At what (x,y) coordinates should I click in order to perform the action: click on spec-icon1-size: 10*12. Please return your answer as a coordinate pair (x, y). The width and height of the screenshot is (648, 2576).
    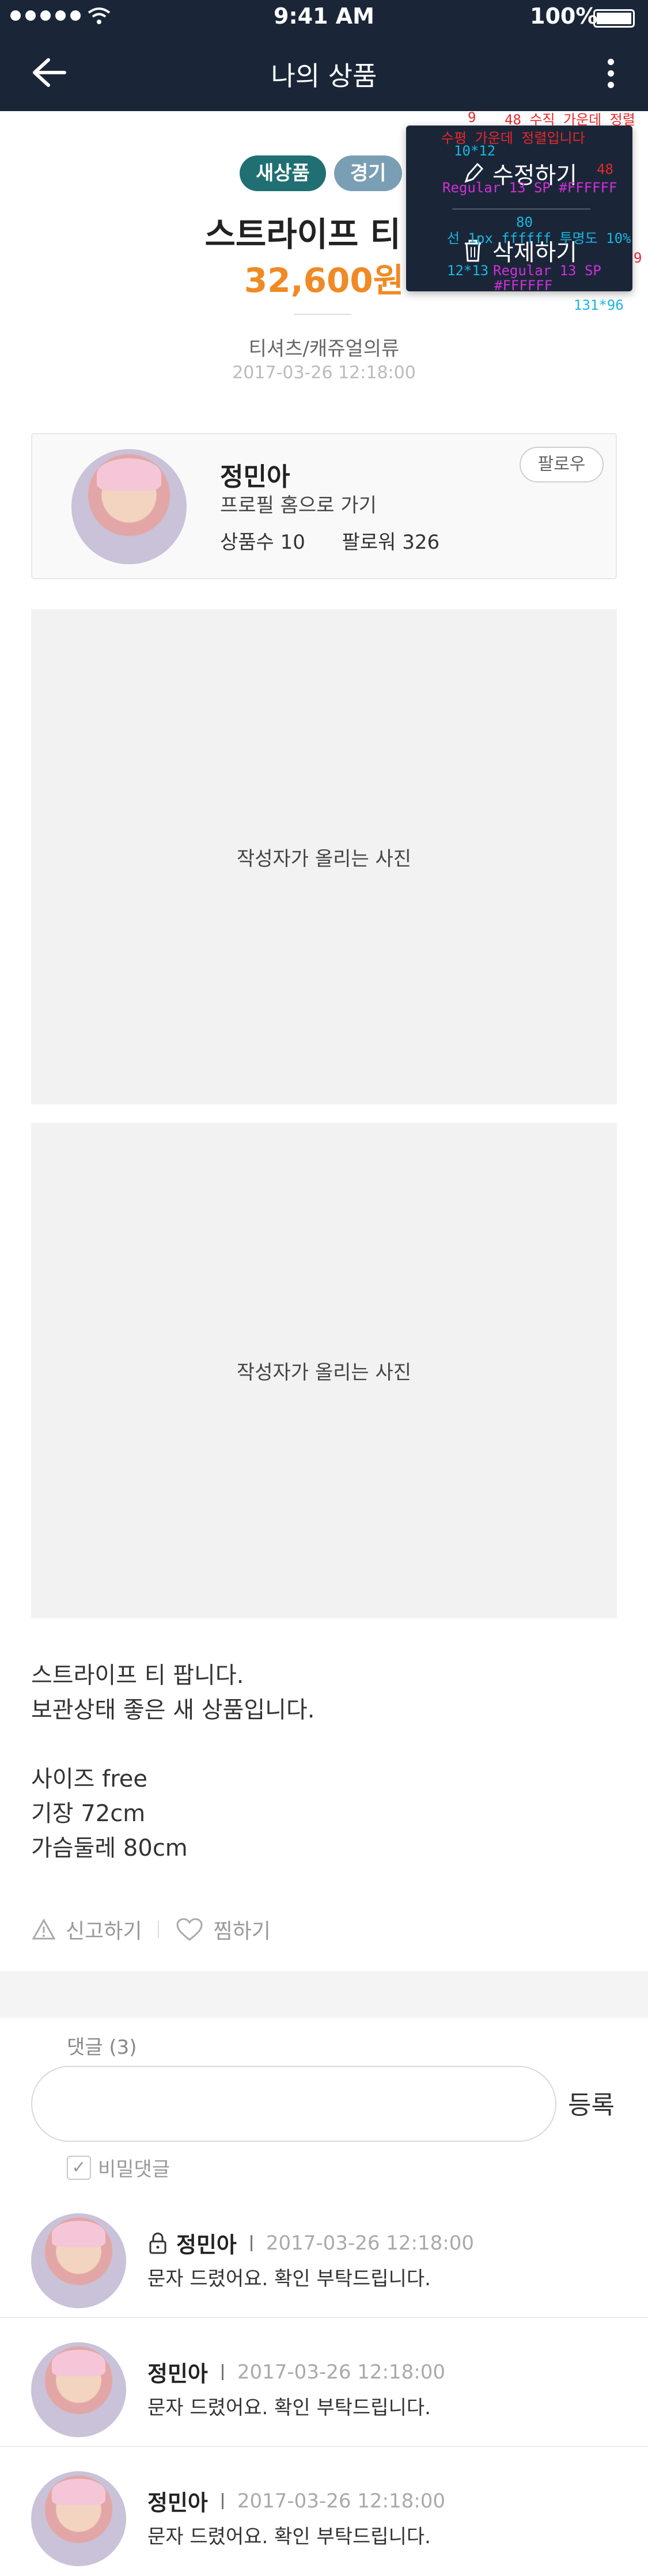
    Looking at the image, I should click on (475, 151).